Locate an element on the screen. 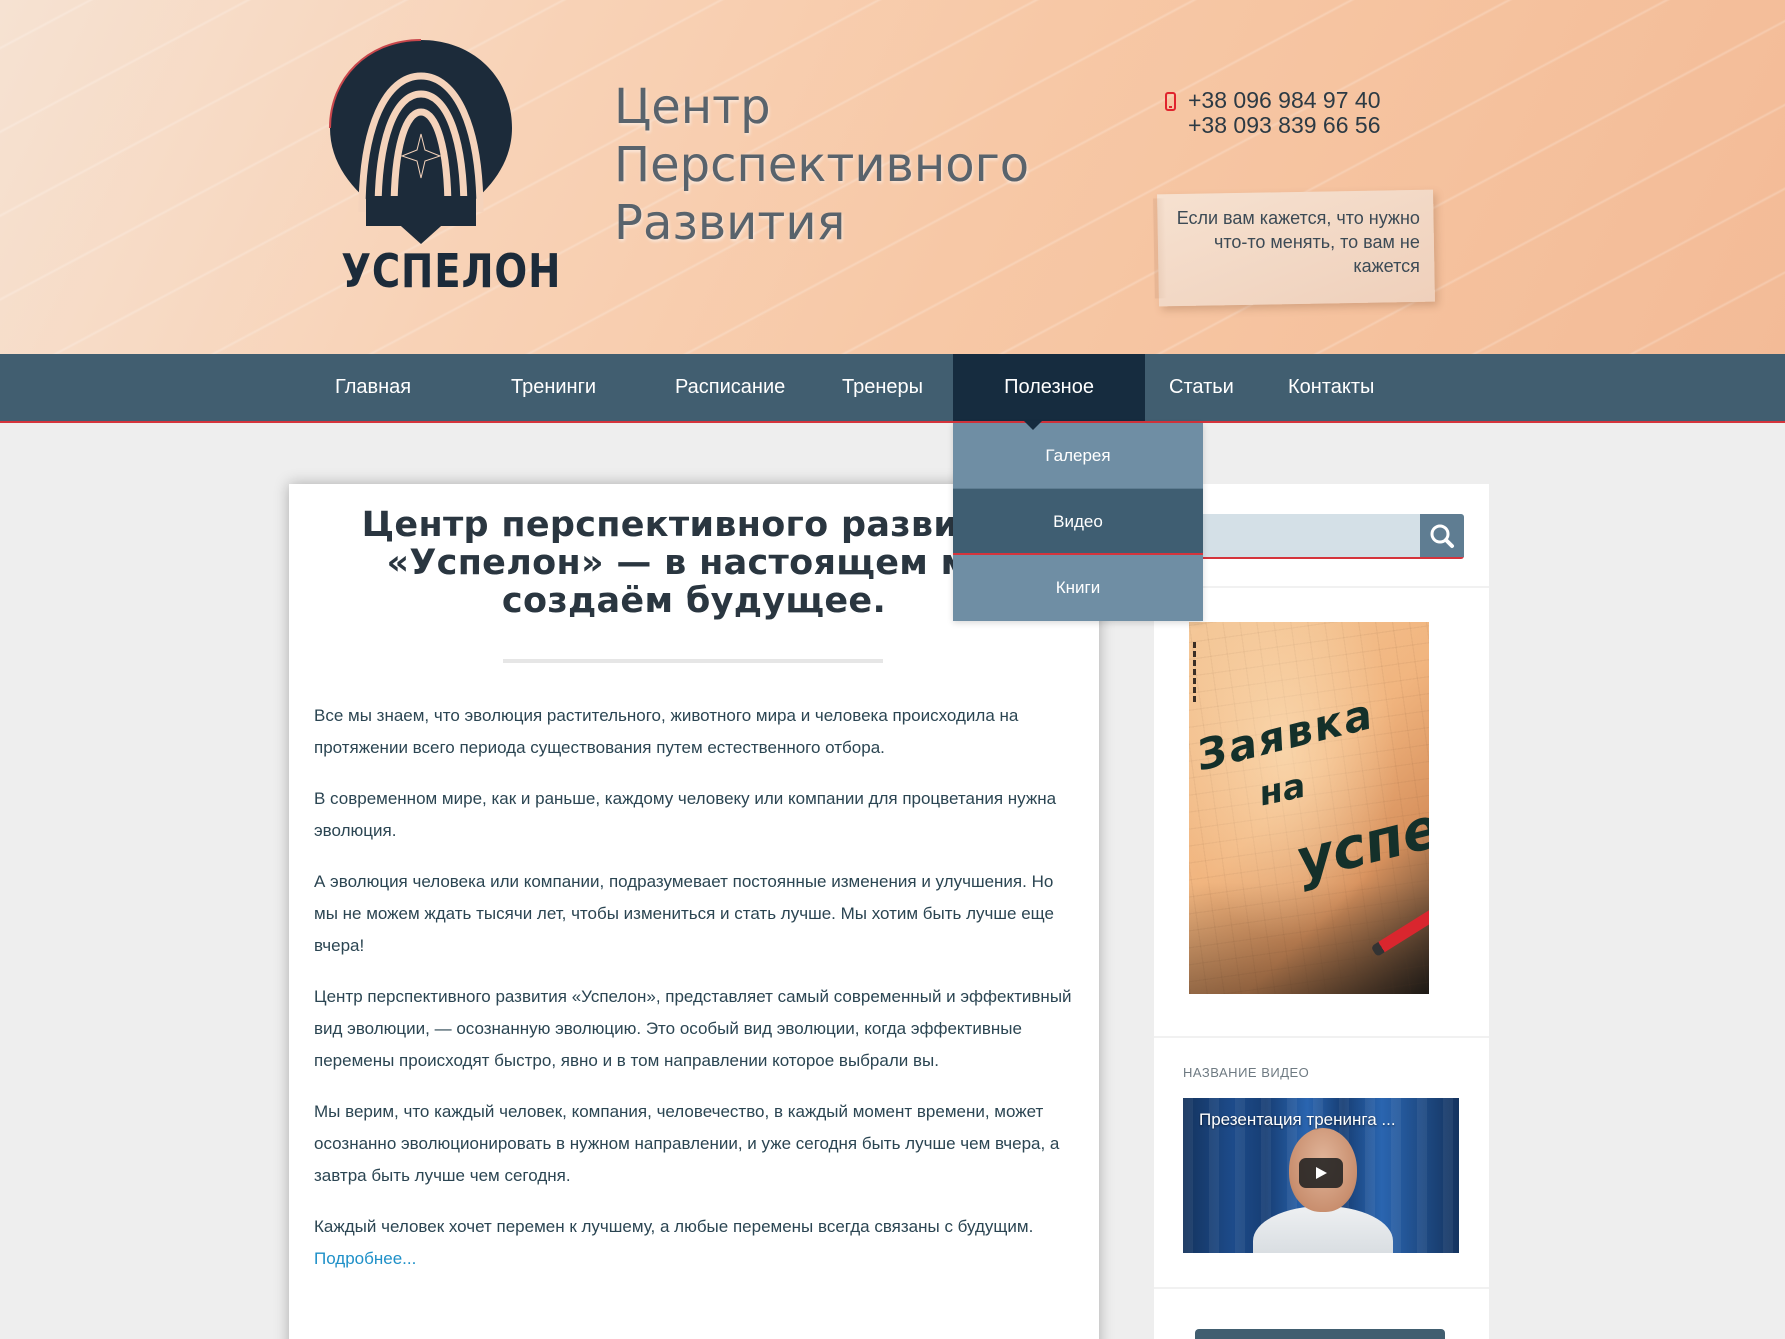 The image size is (1785, 1339). phone-row: +38 096 984 97 40 is located at coordinates (1285, 100).